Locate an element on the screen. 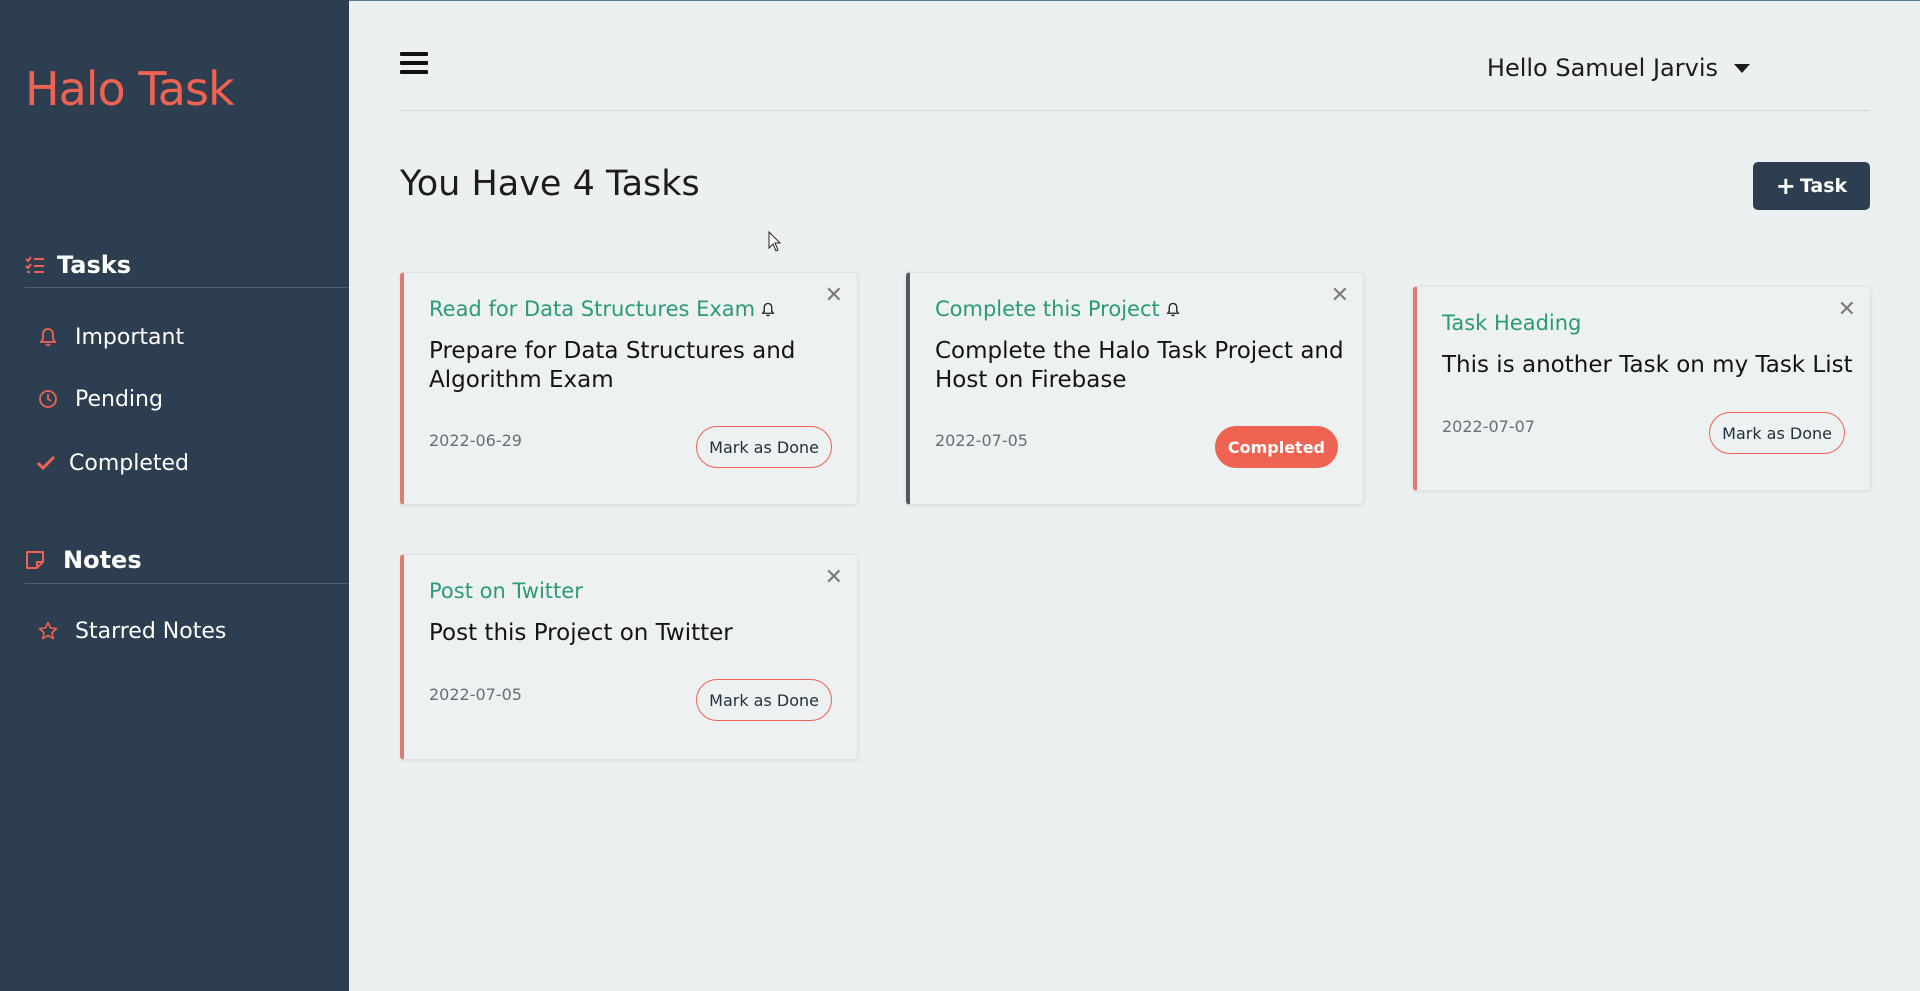 Image resolution: width=1920 pixels, height=991 pixels. add-task-button: + Task is located at coordinates (1811, 186).